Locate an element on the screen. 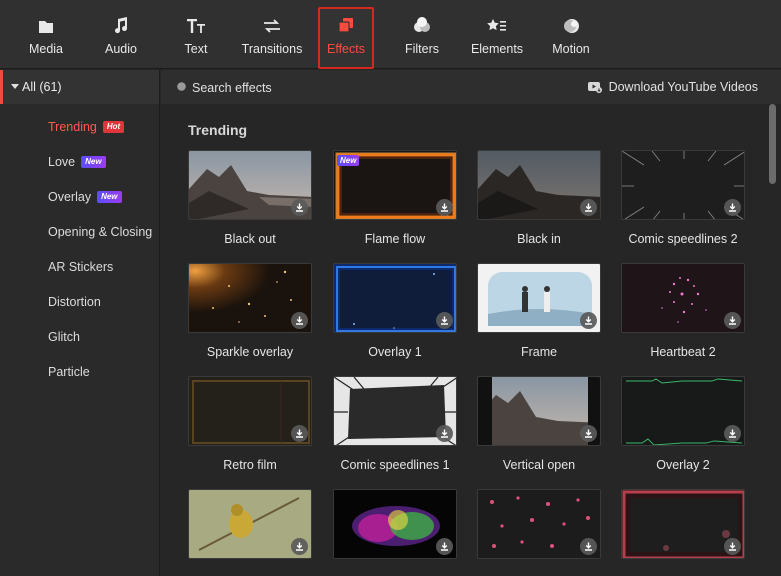 Image resolution: width=781 pixels, height=576 pixels. effect-card: Vertical open is located at coordinates (539, 424).